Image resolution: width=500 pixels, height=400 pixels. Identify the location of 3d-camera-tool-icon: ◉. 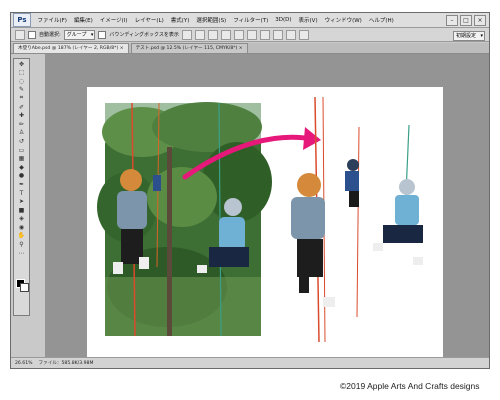
(21, 227).